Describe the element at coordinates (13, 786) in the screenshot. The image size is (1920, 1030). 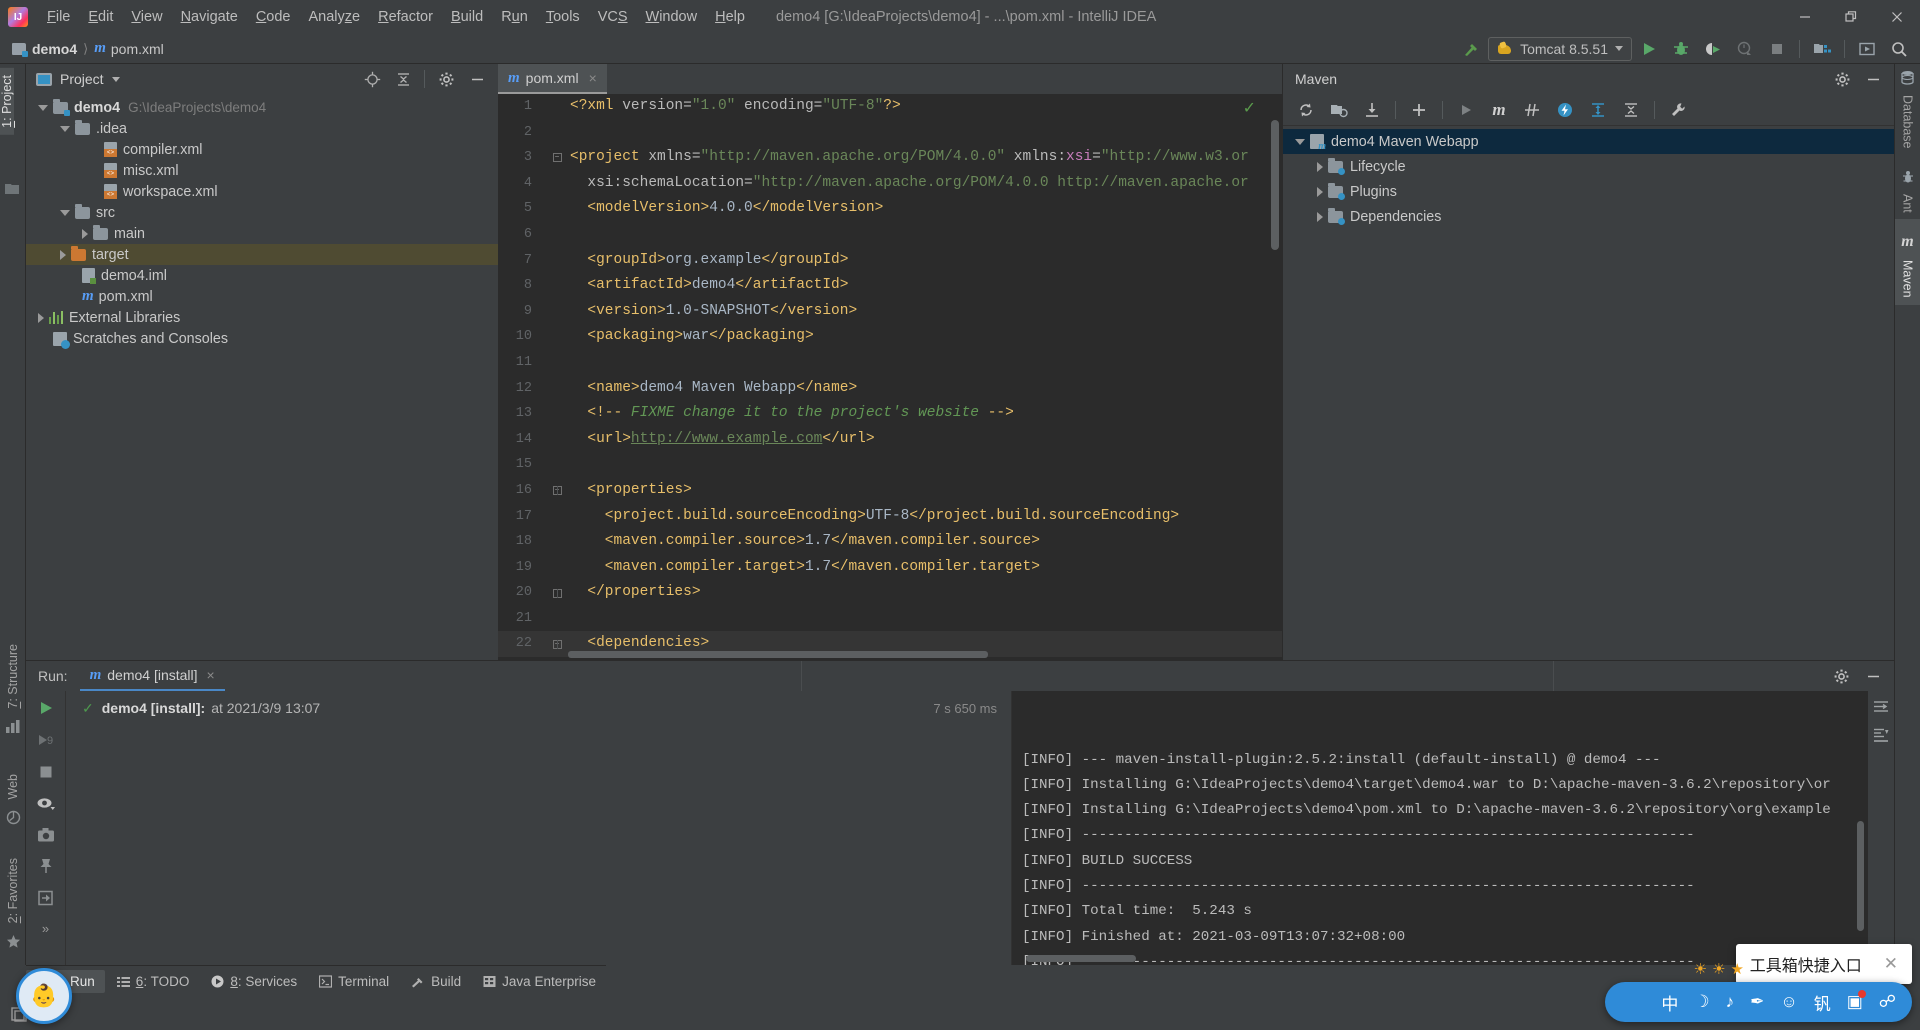
I see `sidebar-item-web: Web` at that location.